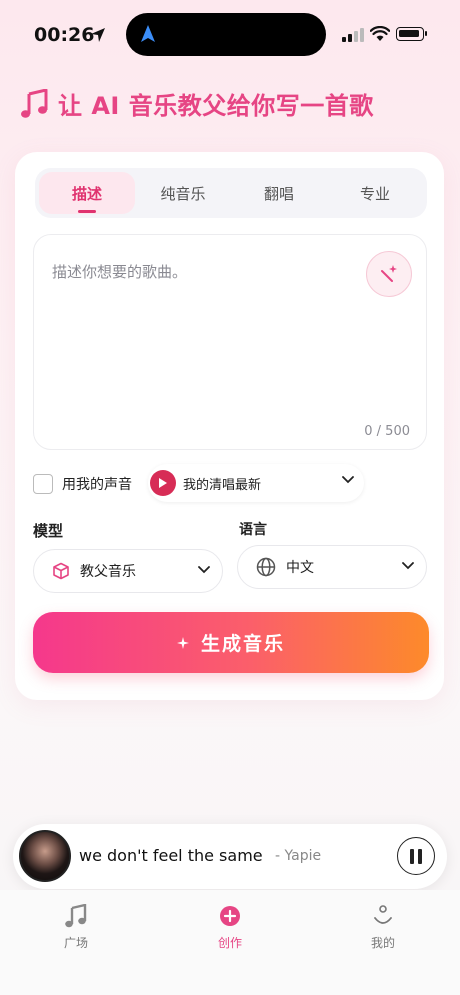  I want to click on status-bar: 00:26, so click(230, 35).